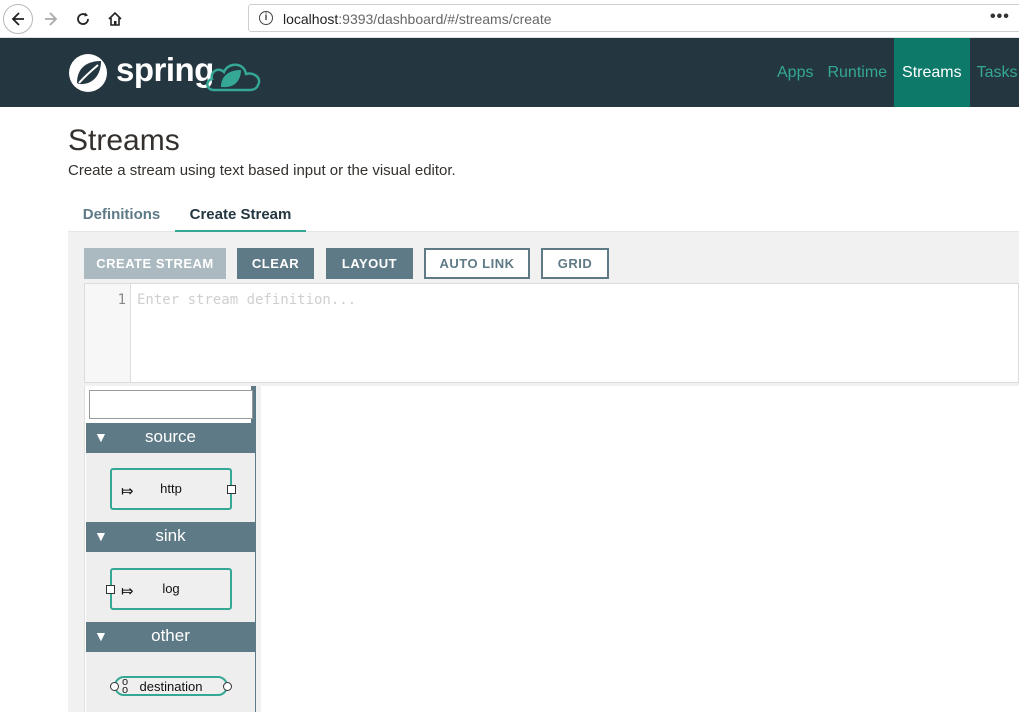 This screenshot has width=1019, height=712. I want to click on group-label: sink, so click(170, 535).